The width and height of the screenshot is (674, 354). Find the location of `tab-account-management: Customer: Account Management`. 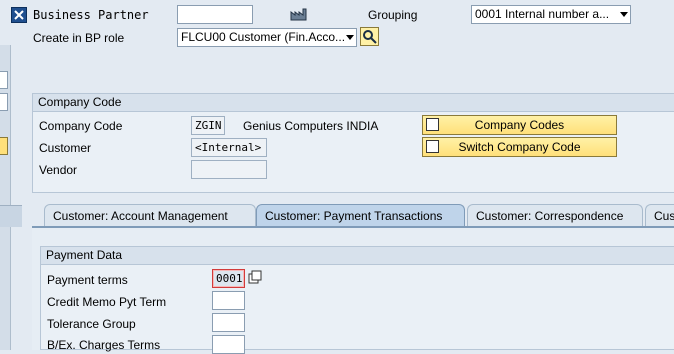

tab-account-management: Customer: Account Management is located at coordinates (150, 215).